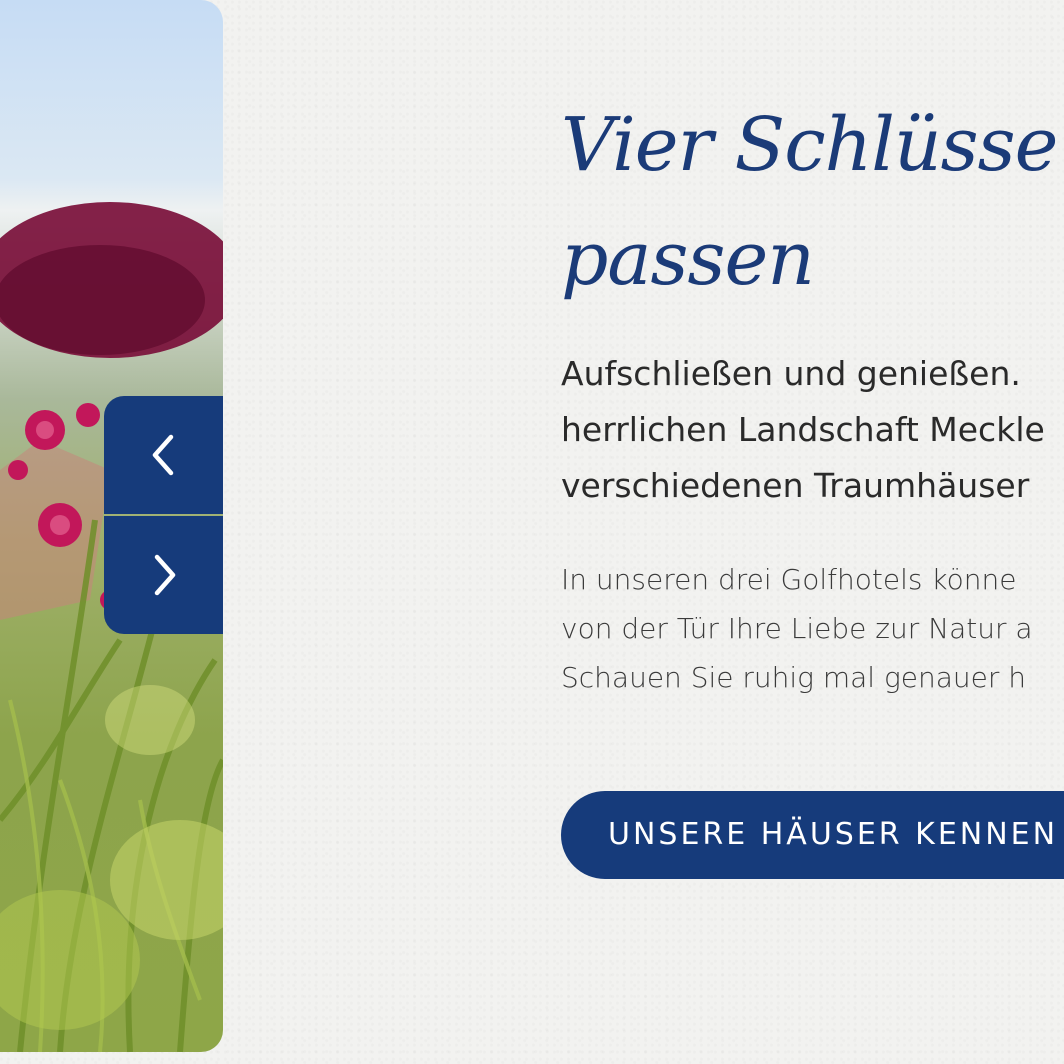  Describe the element at coordinates (791, 373) in the screenshot. I see `lead-line-1: Aufschließen und genießen.` at that location.